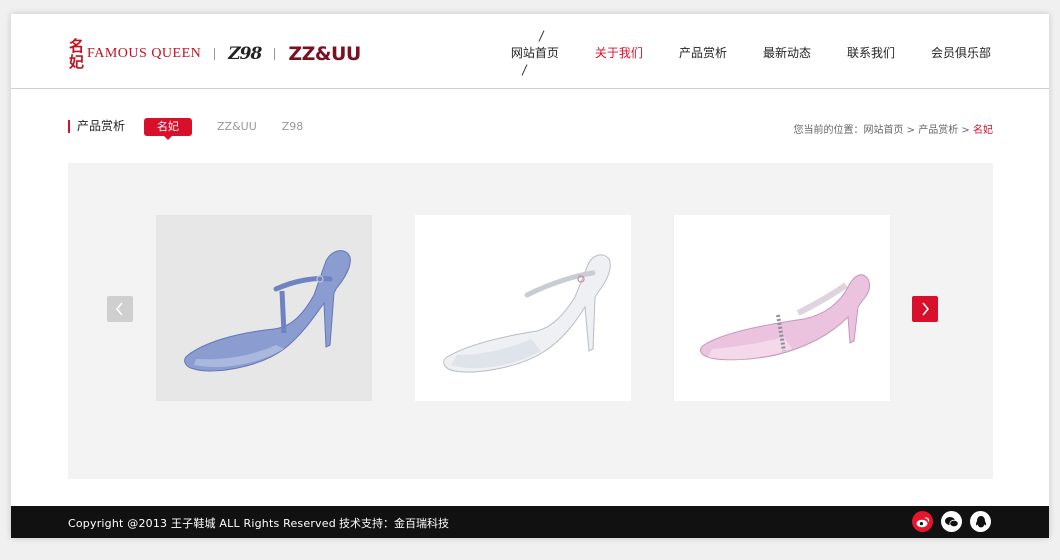 This screenshot has height=560, width=1060. What do you see at coordinates (938, 130) in the screenshot?
I see `breadcrumb-category: 产品赏析` at bounding box center [938, 130].